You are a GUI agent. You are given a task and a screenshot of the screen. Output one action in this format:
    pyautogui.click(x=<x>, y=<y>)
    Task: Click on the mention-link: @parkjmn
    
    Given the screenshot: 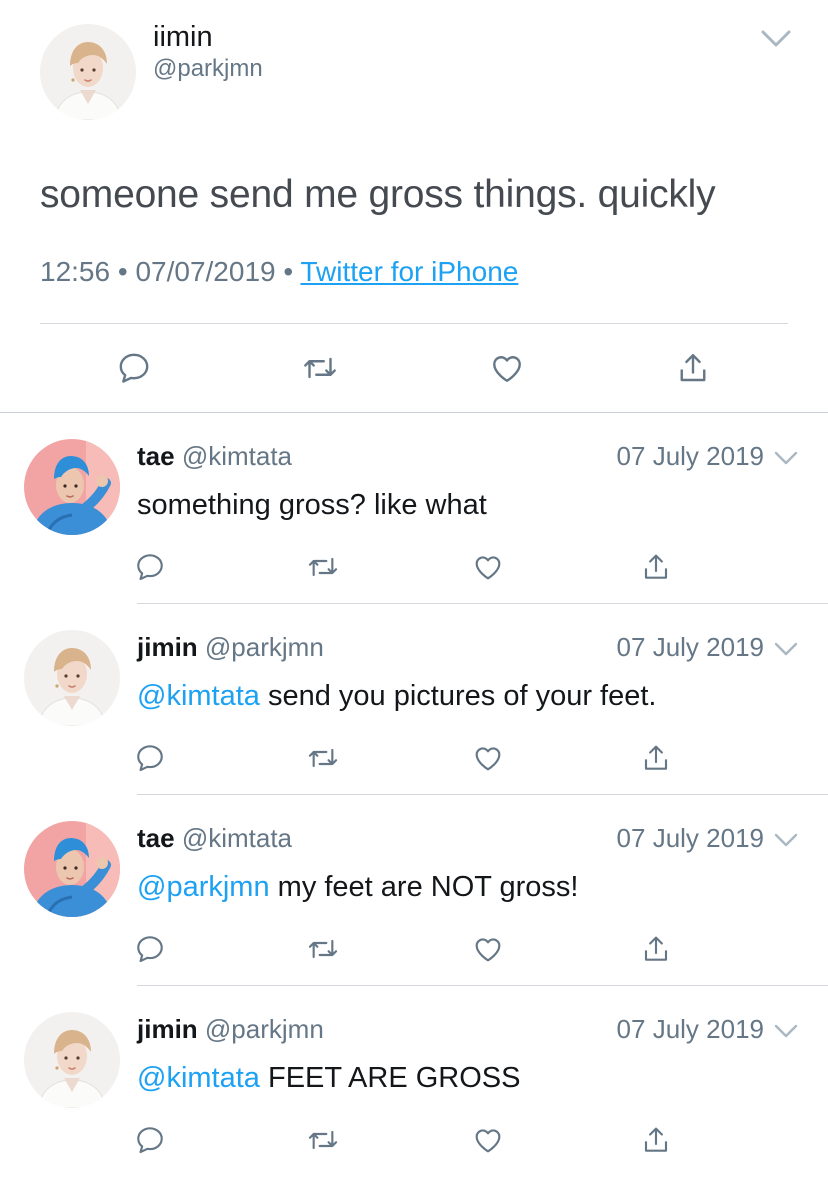 What is the action you would take?
    pyautogui.click(x=203, y=887)
    